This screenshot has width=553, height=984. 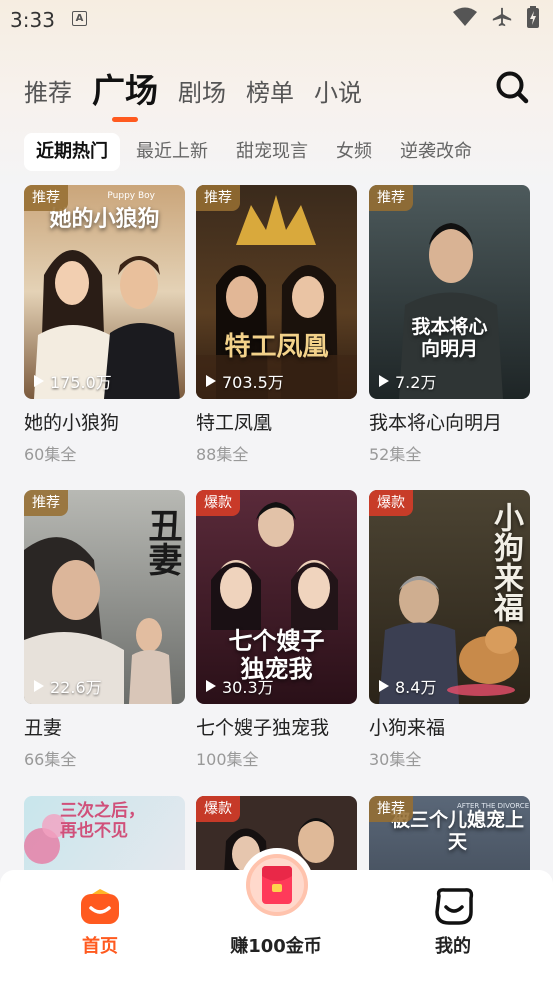 I want to click on view-count: 30.3万, so click(x=240, y=686).